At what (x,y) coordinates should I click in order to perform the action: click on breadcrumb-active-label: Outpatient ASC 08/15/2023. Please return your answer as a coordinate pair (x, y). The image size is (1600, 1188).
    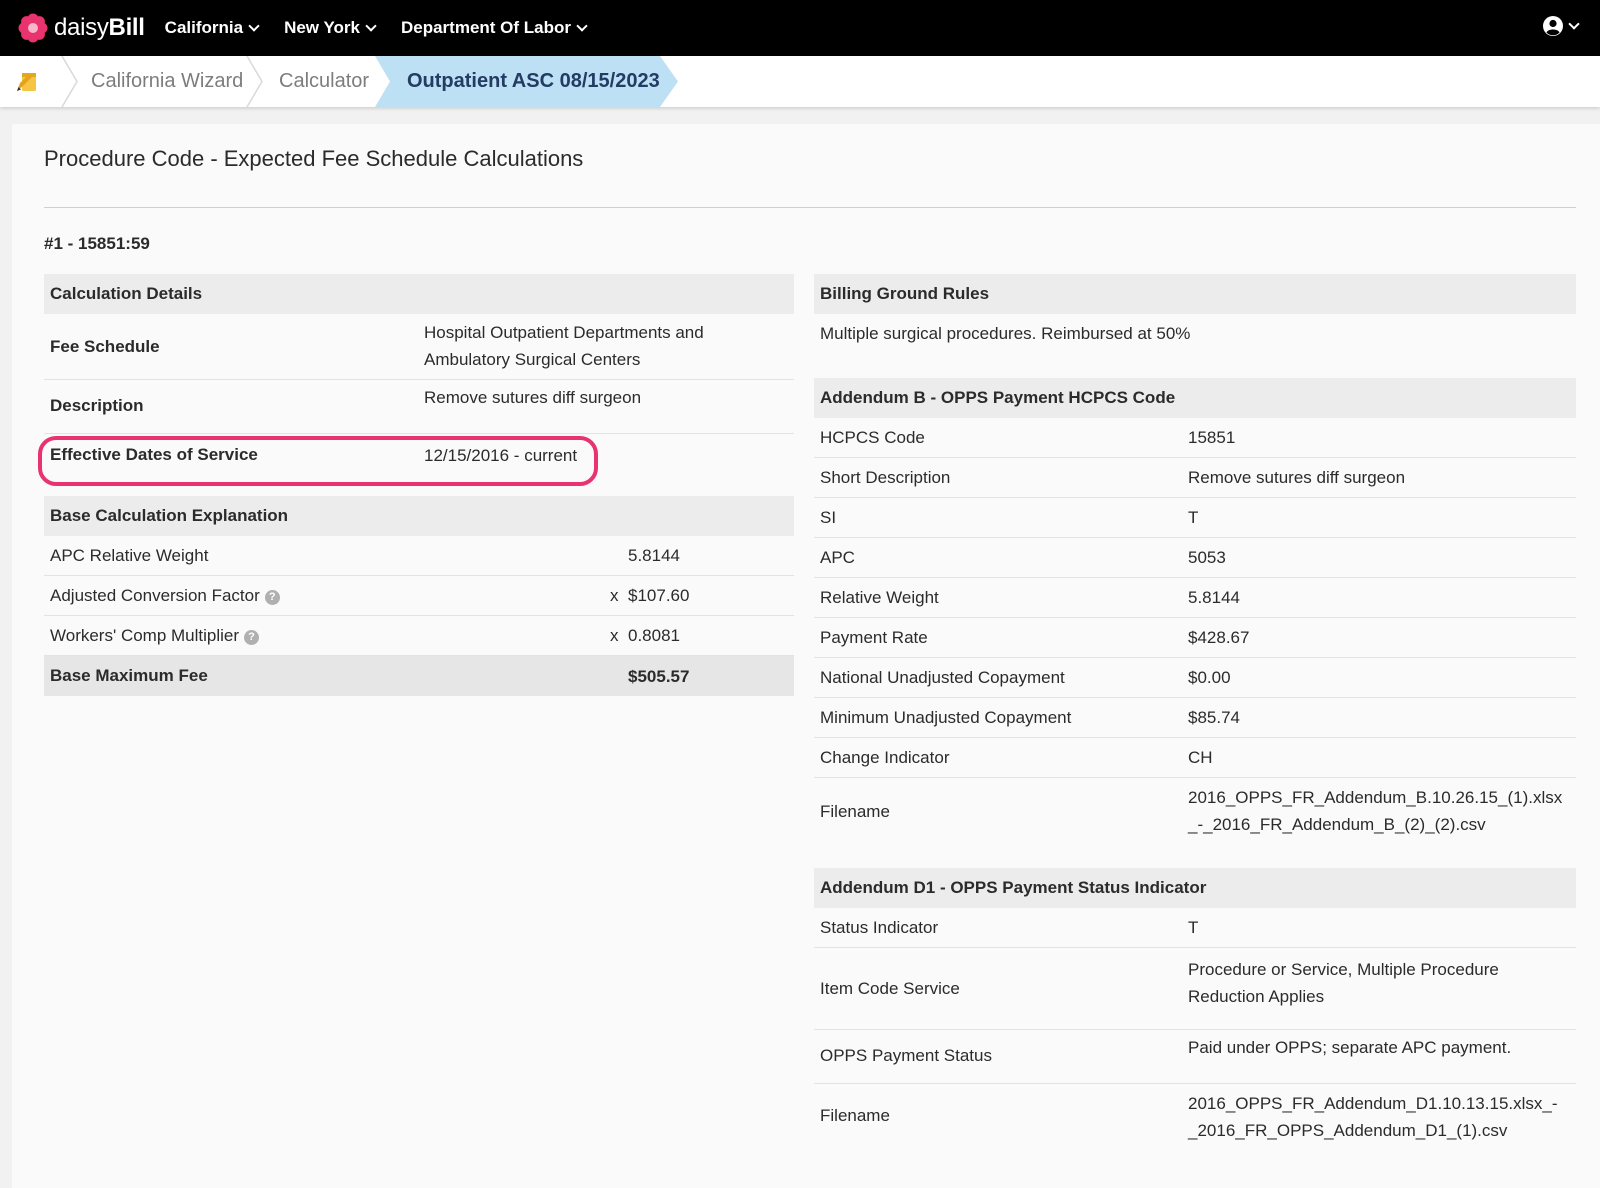
    Looking at the image, I should click on (533, 81).